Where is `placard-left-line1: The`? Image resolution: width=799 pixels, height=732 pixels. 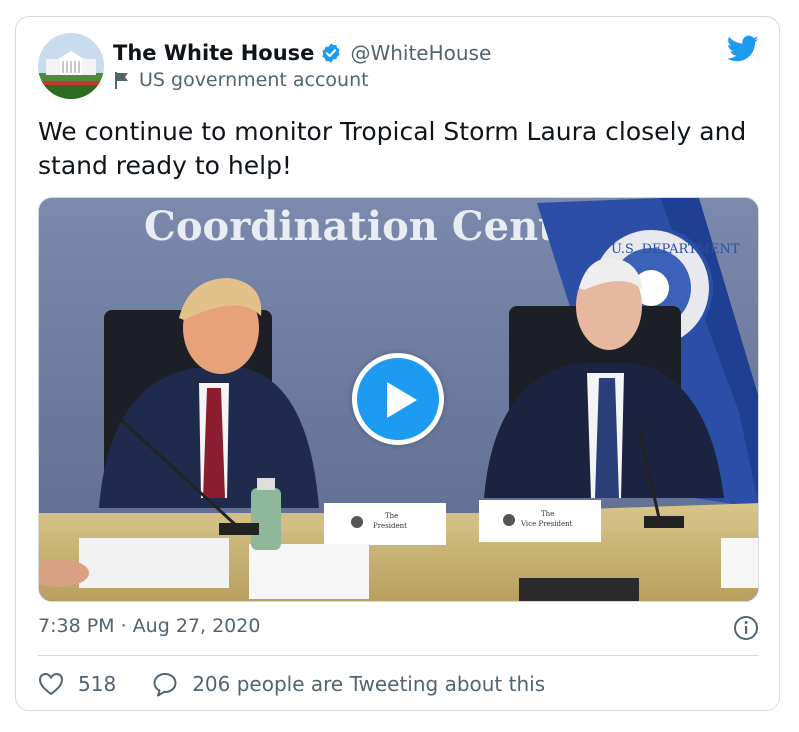 placard-left-line1: The is located at coordinates (391, 516).